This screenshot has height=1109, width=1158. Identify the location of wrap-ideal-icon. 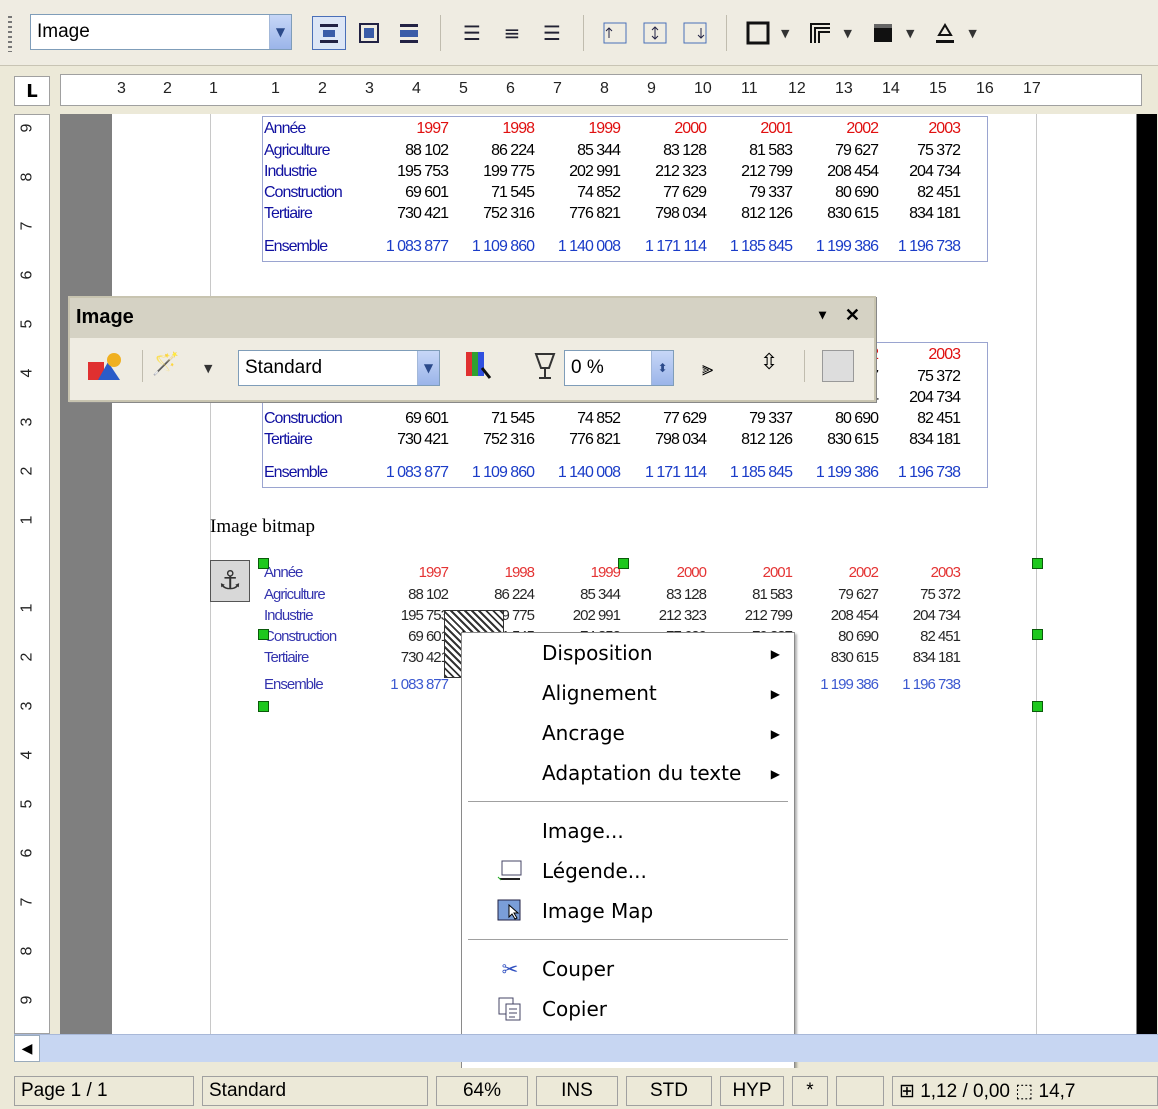
(409, 33).